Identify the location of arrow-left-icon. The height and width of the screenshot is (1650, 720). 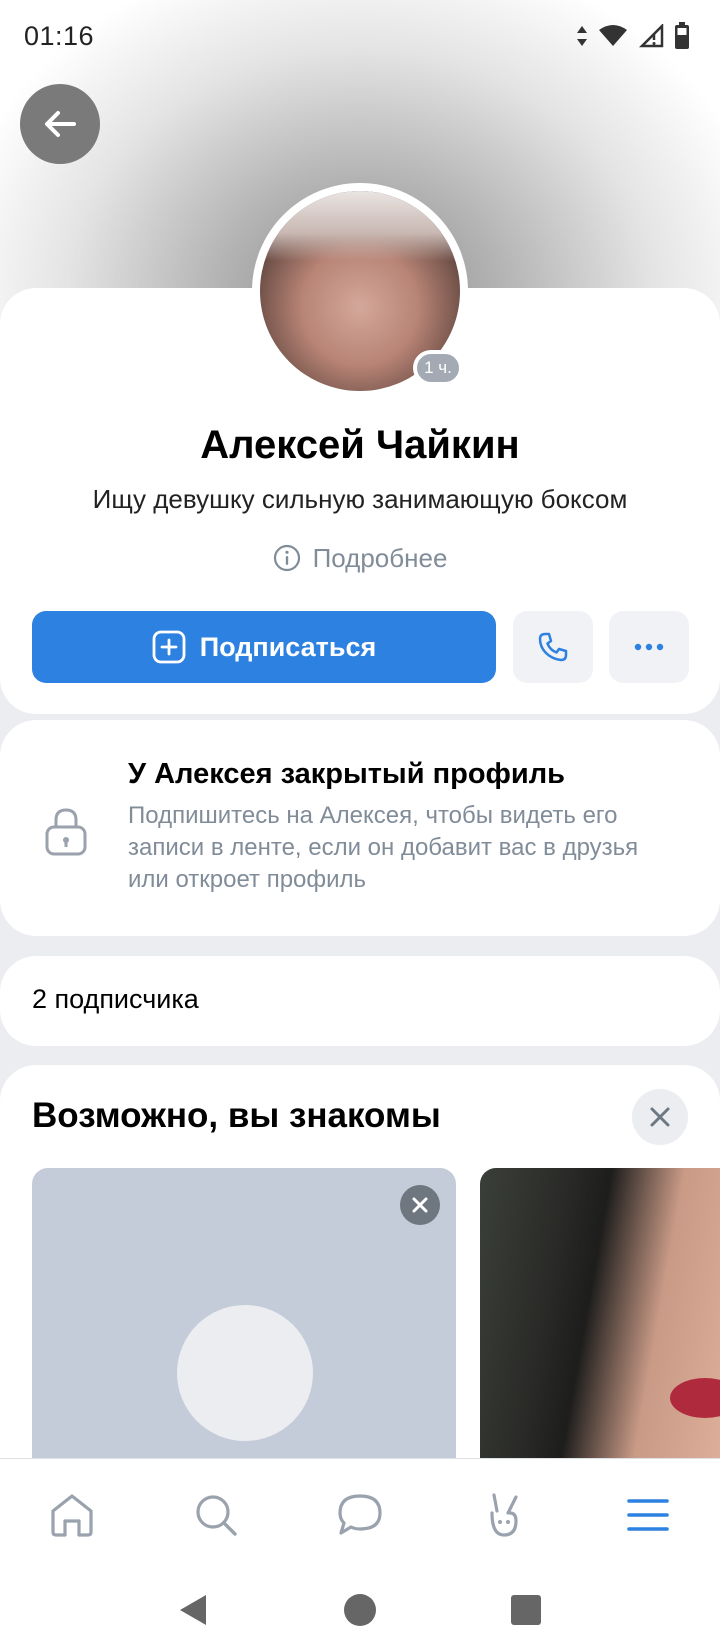
(60, 124).